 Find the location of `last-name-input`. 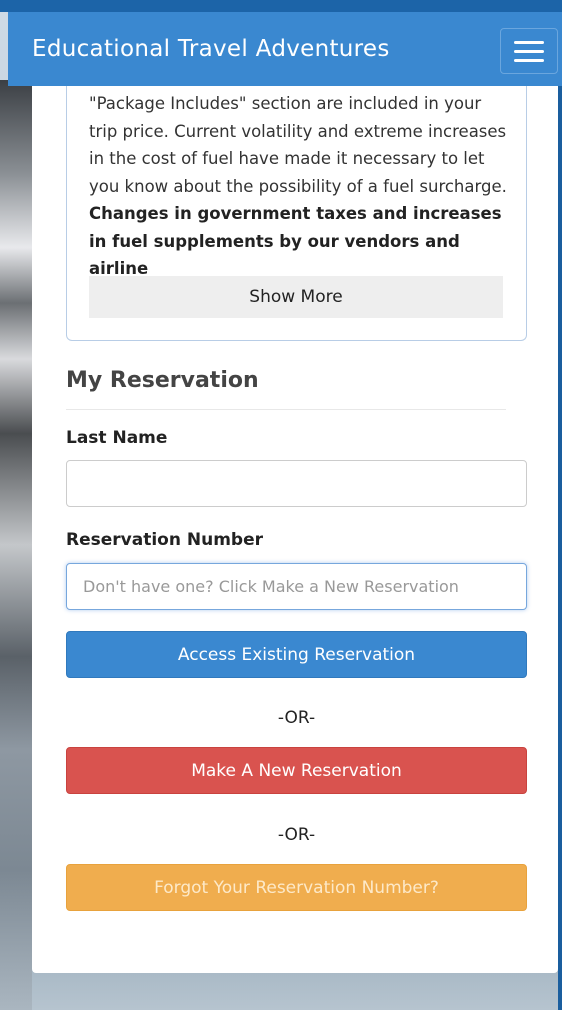

last-name-input is located at coordinates (296, 483).